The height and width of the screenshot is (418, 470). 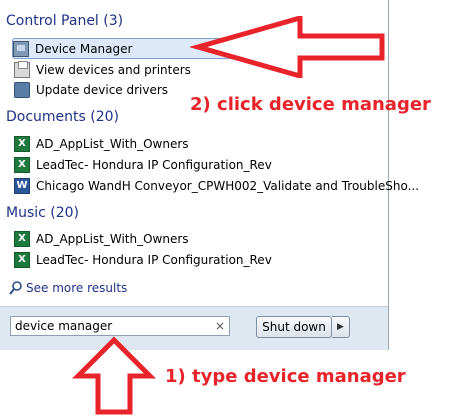 What do you see at coordinates (22, 186) in the screenshot?
I see `word-icon: W` at bounding box center [22, 186].